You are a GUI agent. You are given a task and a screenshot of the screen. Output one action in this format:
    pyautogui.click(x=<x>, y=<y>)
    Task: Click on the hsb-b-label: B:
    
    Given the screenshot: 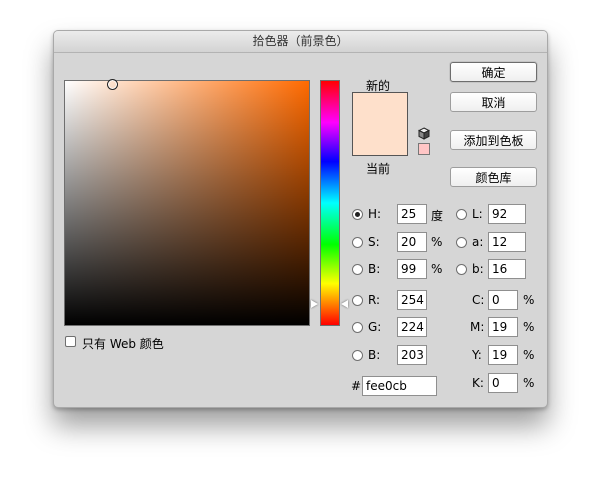 What is the action you would take?
    pyautogui.click(x=374, y=269)
    